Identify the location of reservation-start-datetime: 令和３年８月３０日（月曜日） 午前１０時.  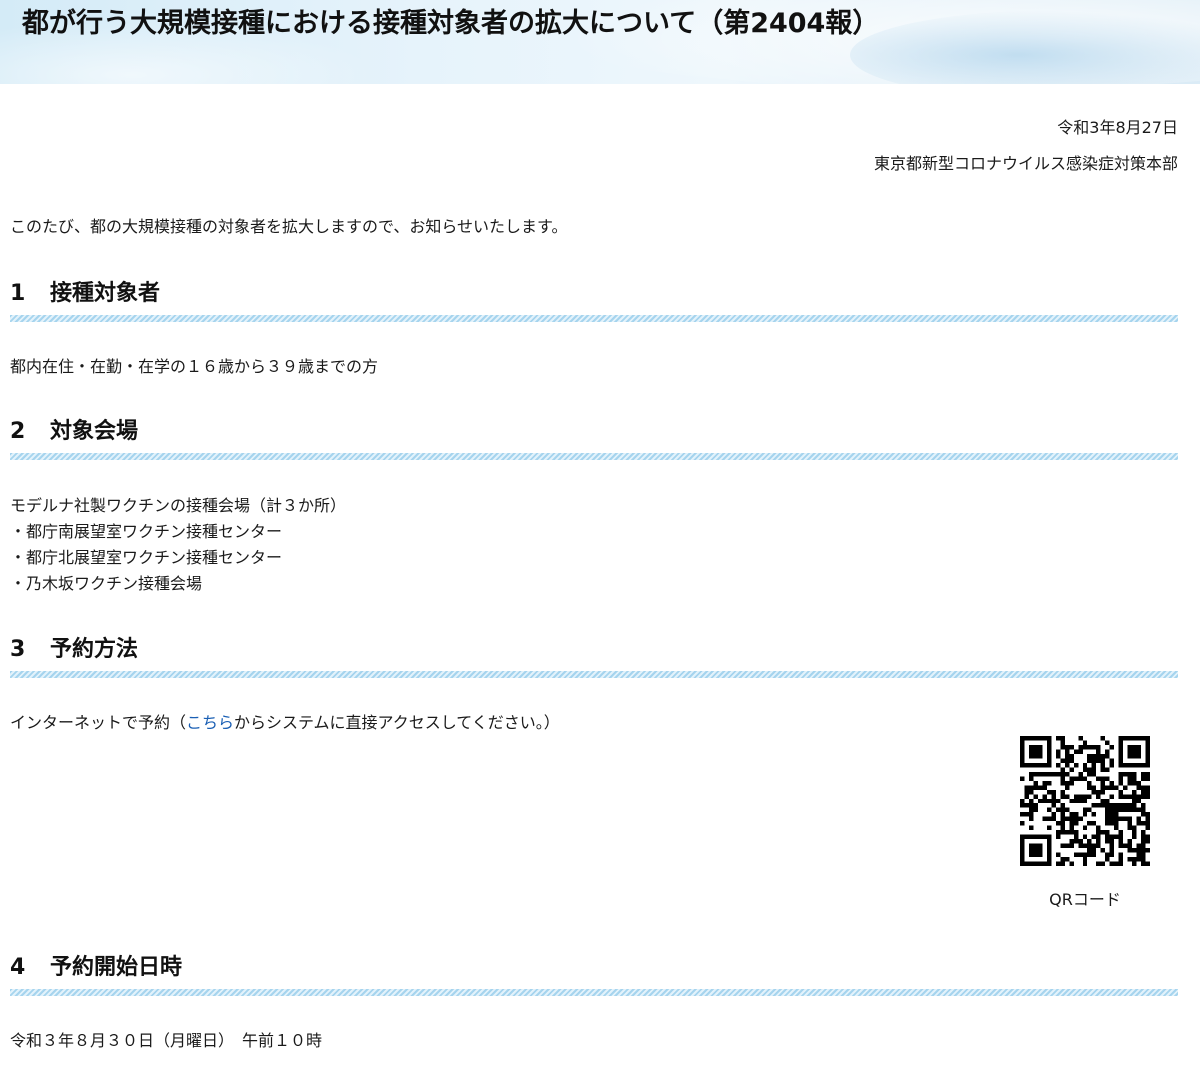
(166, 1040).